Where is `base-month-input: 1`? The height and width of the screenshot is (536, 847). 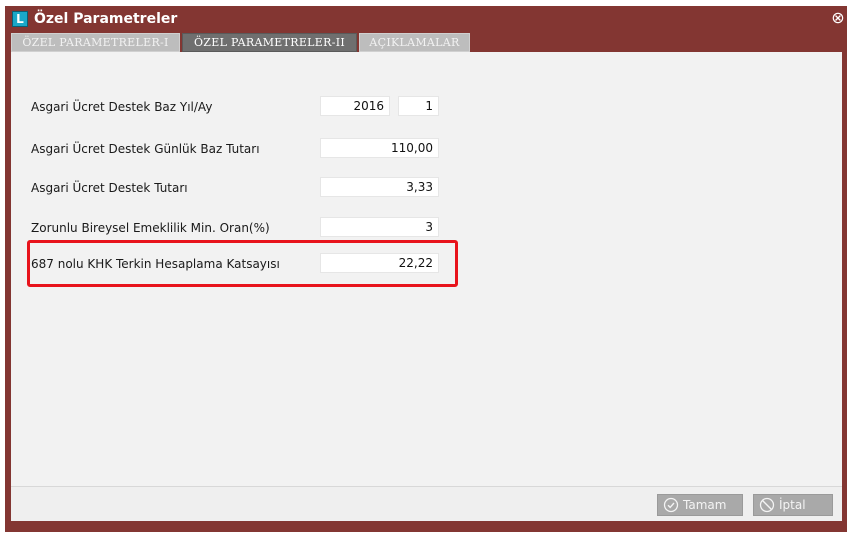
base-month-input: 1 is located at coordinates (418, 106).